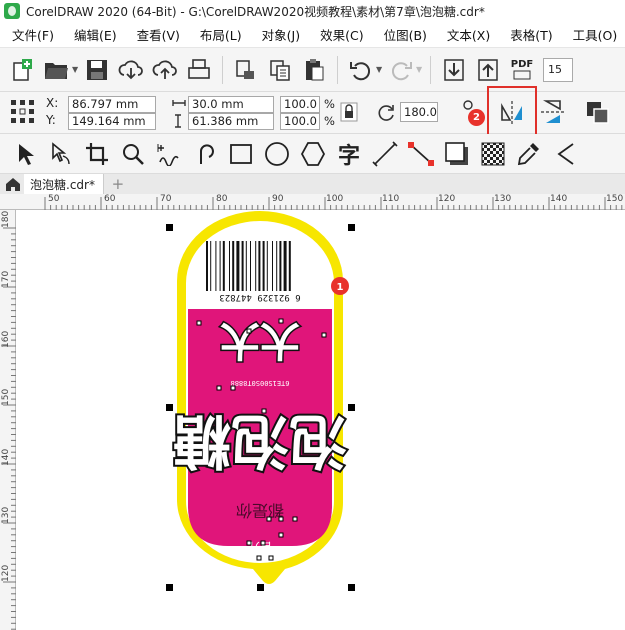 Image resolution: width=625 pixels, height=630 pixels. What do you see at coordinates (457, 154) in the screenshot?
I see `drop-shadow-tool-icon` at bounding box center [457, 154].